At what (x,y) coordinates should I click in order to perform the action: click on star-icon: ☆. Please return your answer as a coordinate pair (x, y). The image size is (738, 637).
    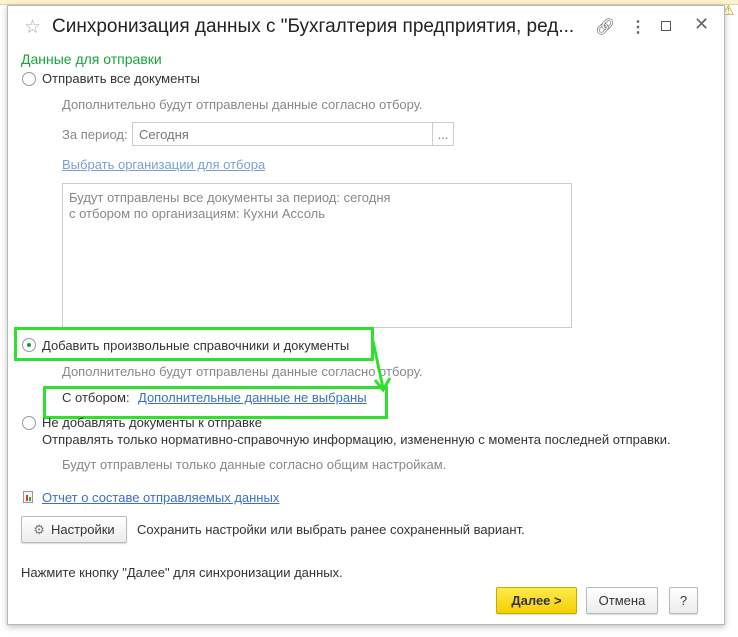
    Looking at the image, I should click on (32, 27).